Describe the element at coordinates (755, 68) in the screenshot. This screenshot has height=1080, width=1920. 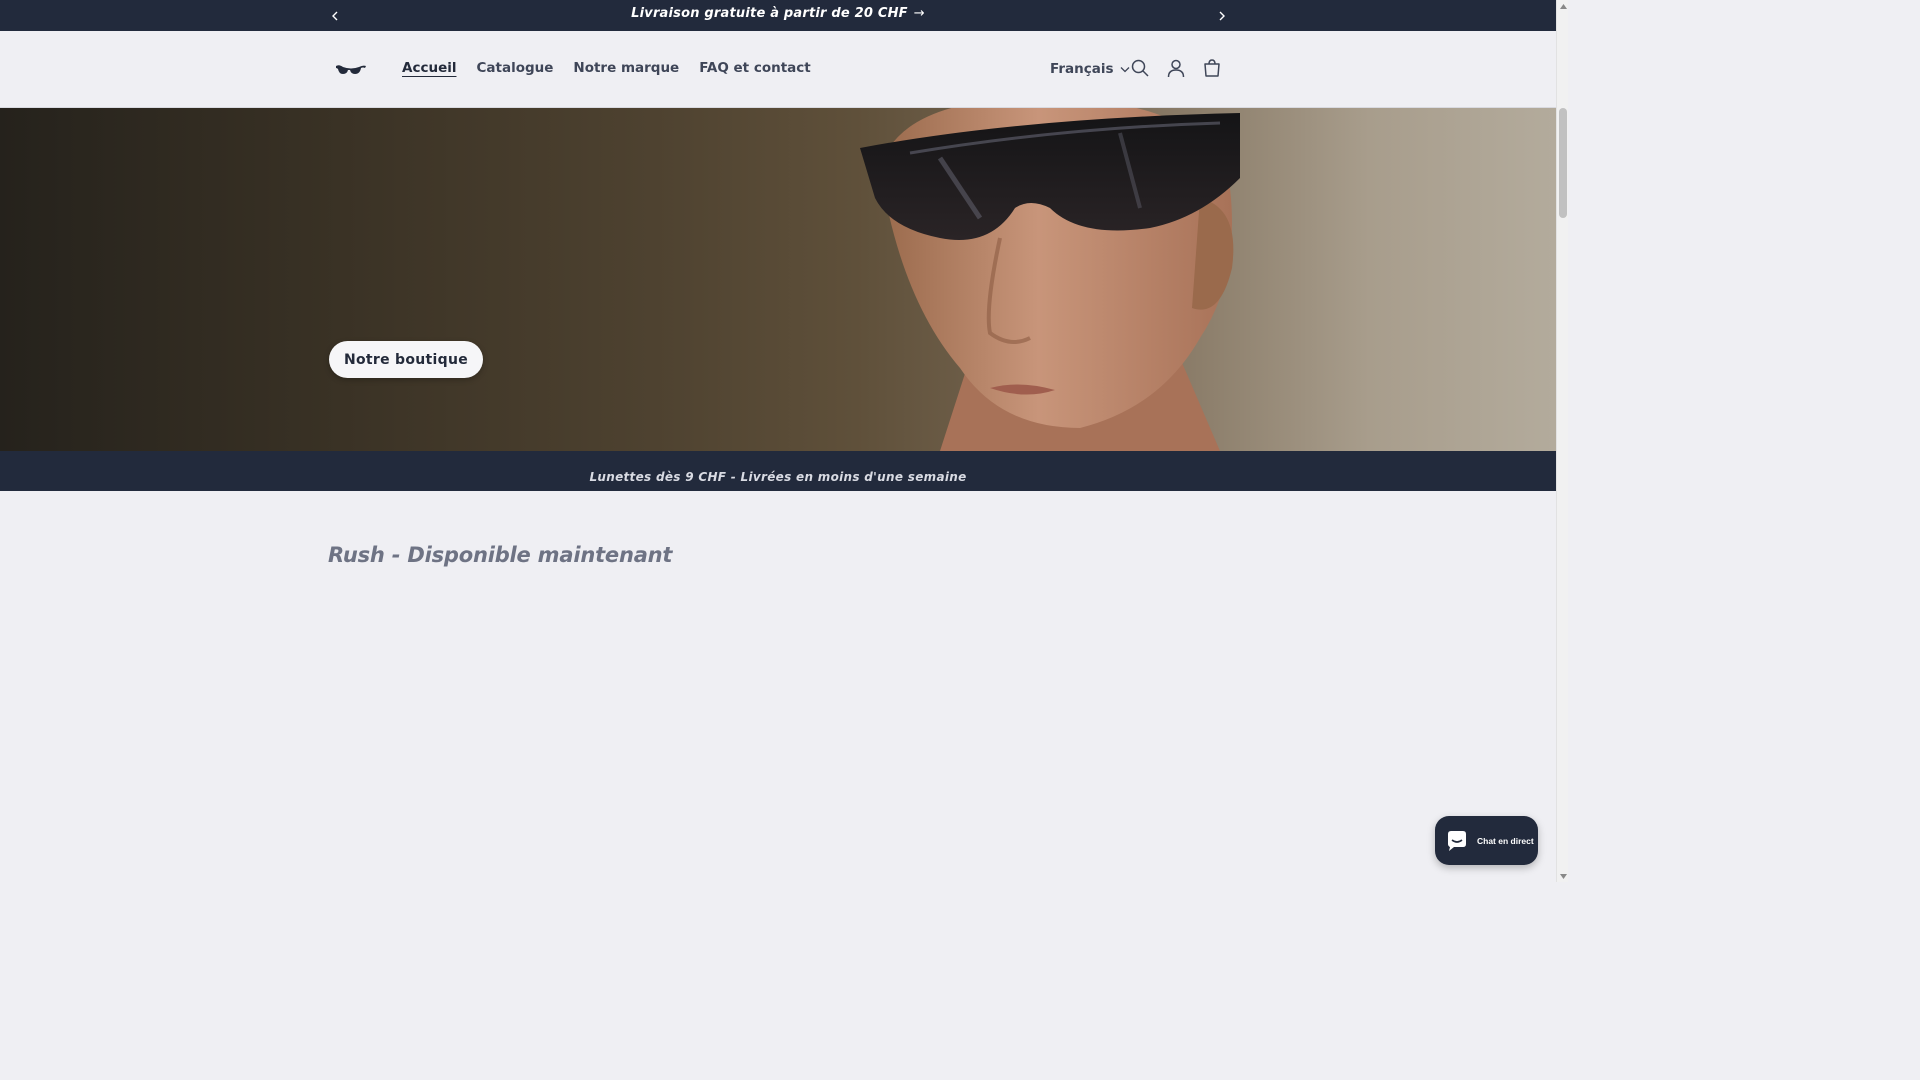
I see `nav-item-faq-contact: FAQ et contact` at that location.